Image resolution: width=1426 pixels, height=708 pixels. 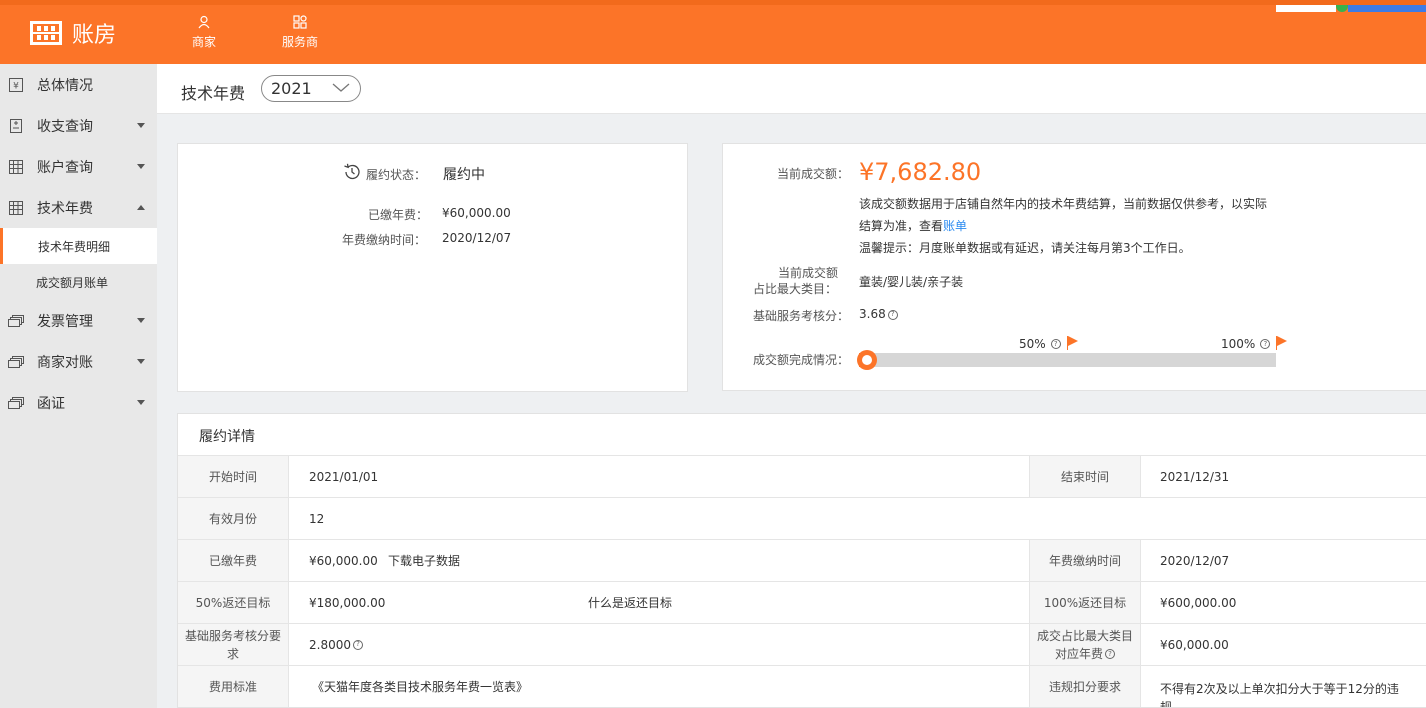 What do you see at coordinates (424, 560) in the screenshot?
I see `download-data-link: 下载电子数据` at bounding box center [424, 560].